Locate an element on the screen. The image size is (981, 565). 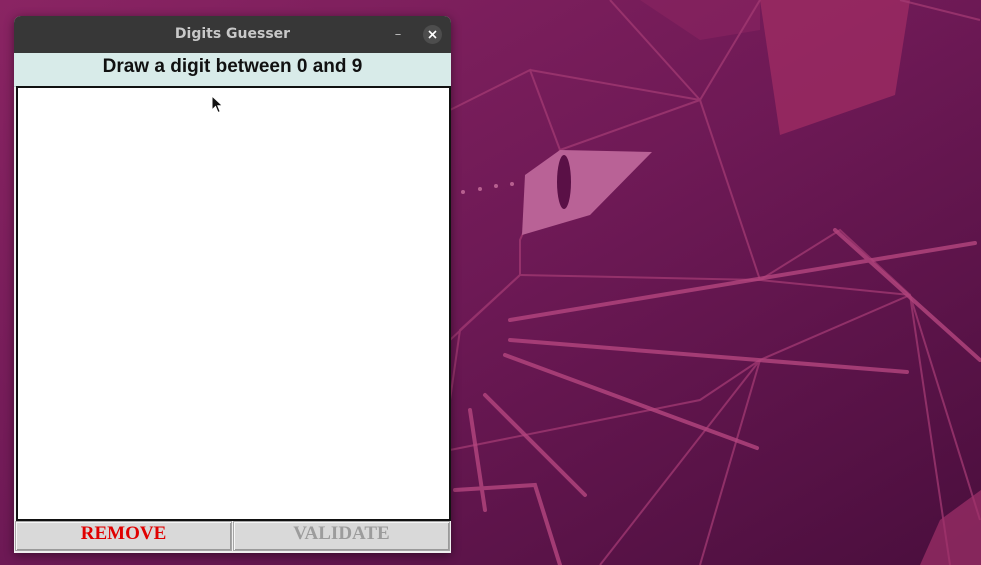
close-button is located at coordinates (432, 34).